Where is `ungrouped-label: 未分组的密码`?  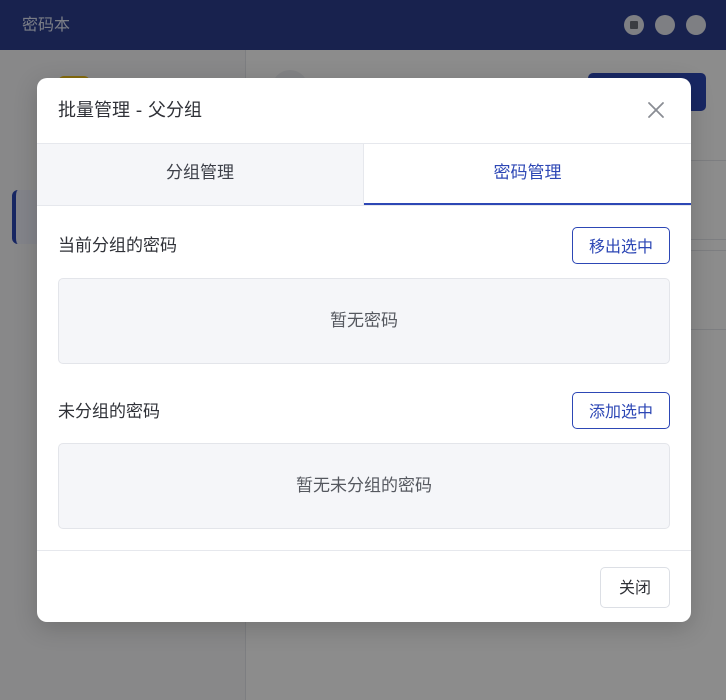 ungrouped-label: 未分组的密码 is located at coordinates (109, 412).